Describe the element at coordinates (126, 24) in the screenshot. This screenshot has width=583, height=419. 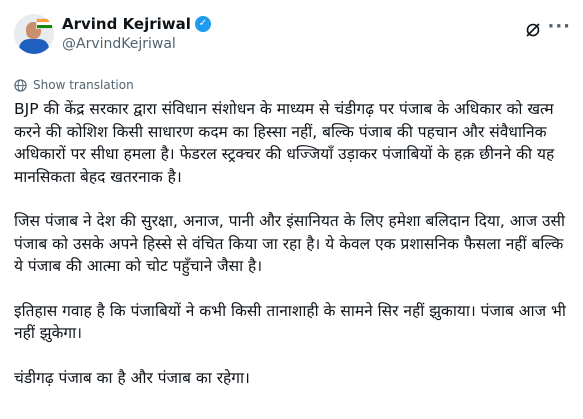
I see `author-display-name: Arvind Kejriwal` at that location.